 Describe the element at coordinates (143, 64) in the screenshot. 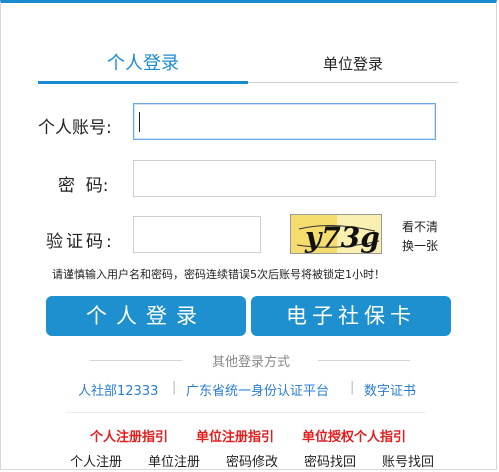

I see `tab-personal-login: 个人登录` at that location.